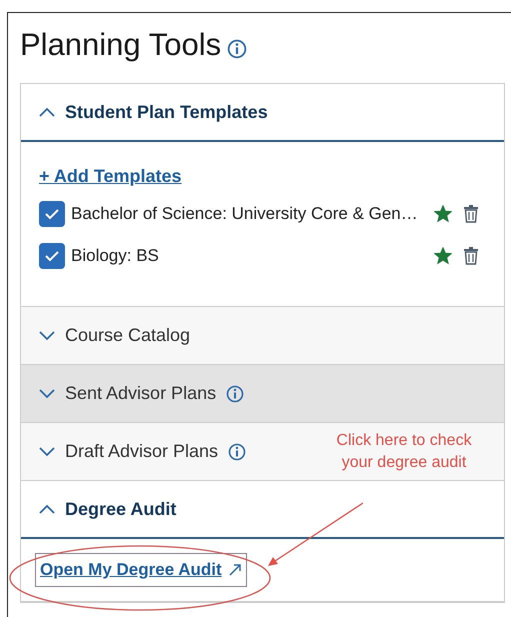 This screenshot has height=617, width=511. Describe the element at coordinates (262, 452) in the screenshot. I see `accordion-header: Draft Advisor Plans Click here to check your degree audit` at that location.